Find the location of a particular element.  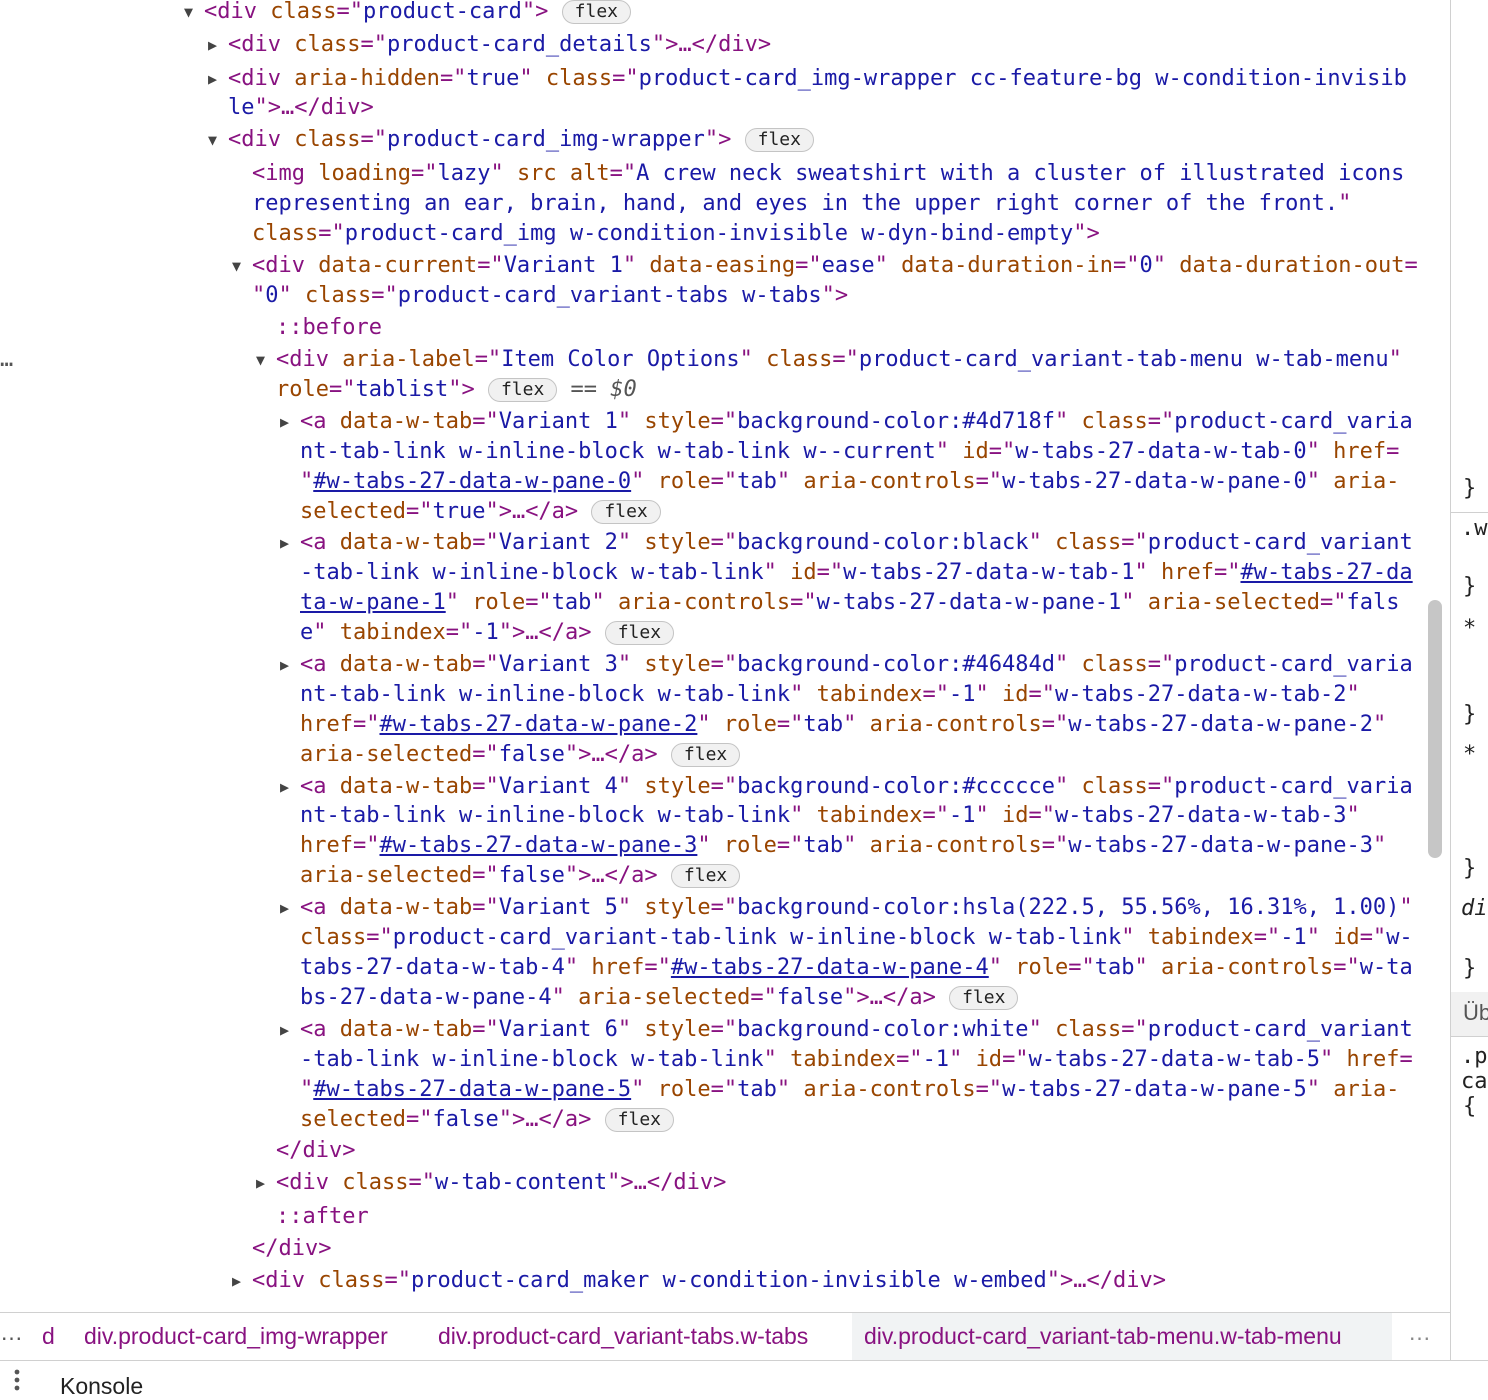

attr-name: src alt is located at coordinates (563, 173).